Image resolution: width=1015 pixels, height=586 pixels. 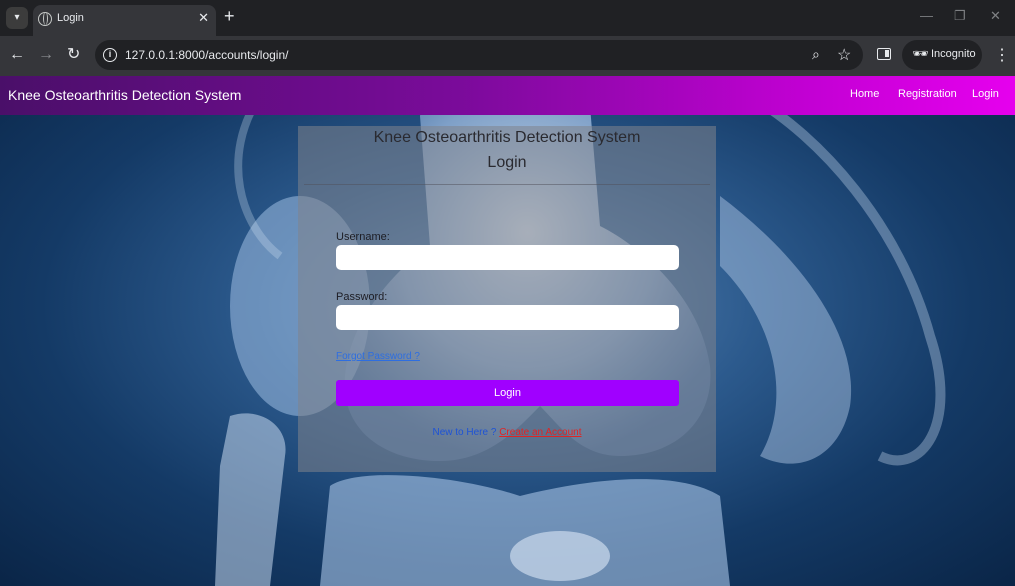 What do you see at coordinates (17, 55) in the screenshot?
I see `back-arrow-icon: ←` at bounding box center [17, 55].